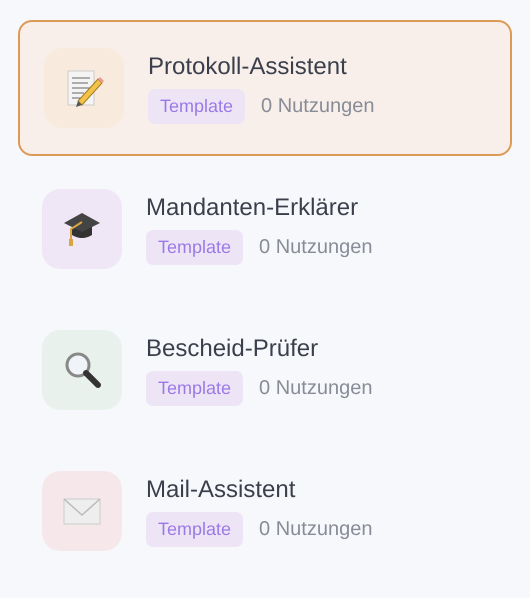 The image size is (530, 598). I want to click on assistant-title: Mail-Assistent, so click(221, 490).